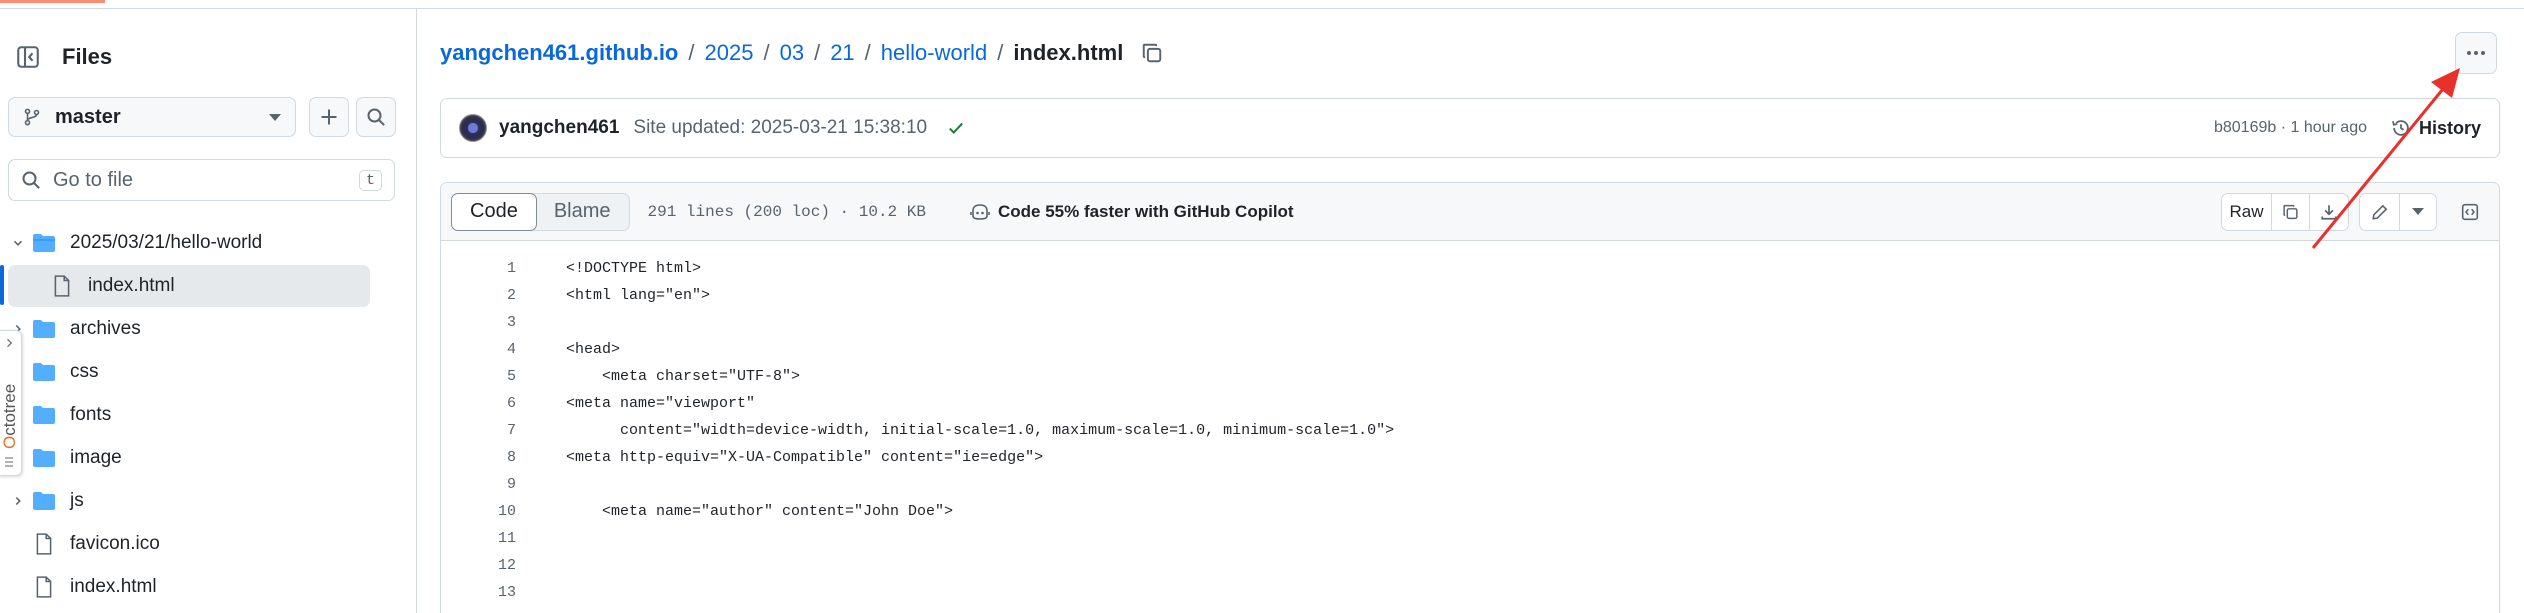  What do you see at coordinates (582, 212) in the screenshot?
I see `blame-tab: Blame` at bounding box center [582, 212].